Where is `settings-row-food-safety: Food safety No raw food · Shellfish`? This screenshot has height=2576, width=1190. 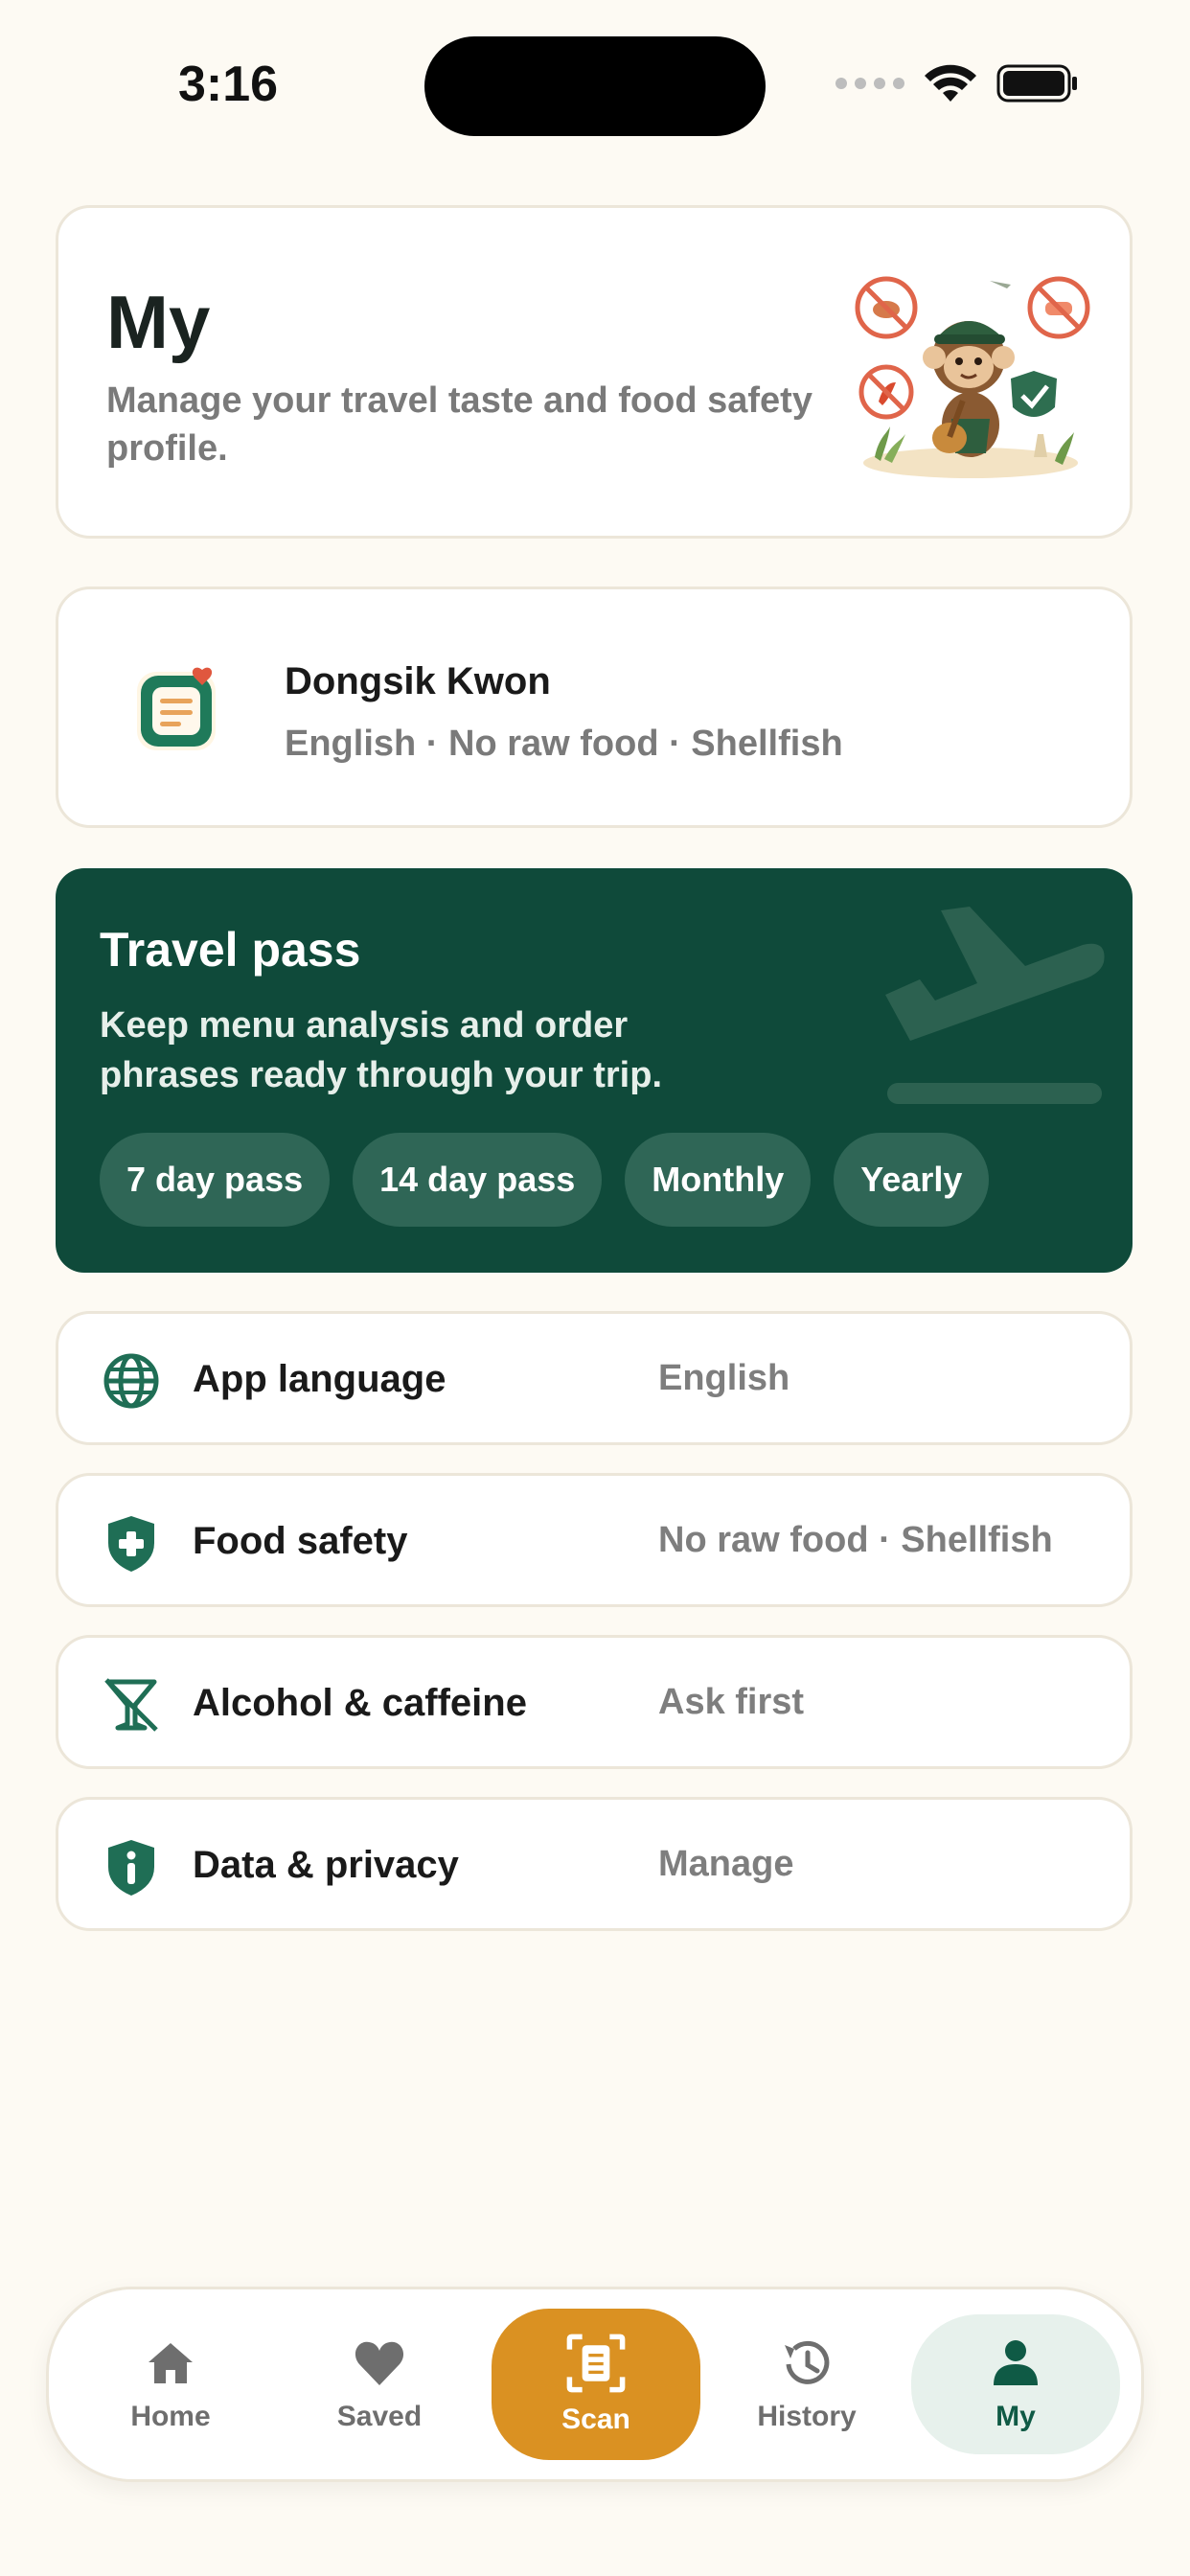 settings-row-food-safety: Food safety No raw food · Shellfish is located at coordinates (594, 1540).